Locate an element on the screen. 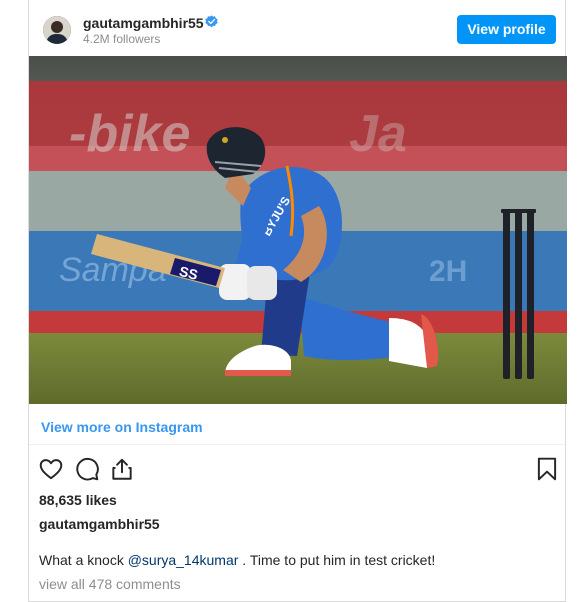  caption-mention-link: @surya_14kumar is located at coordinates (183, 560).